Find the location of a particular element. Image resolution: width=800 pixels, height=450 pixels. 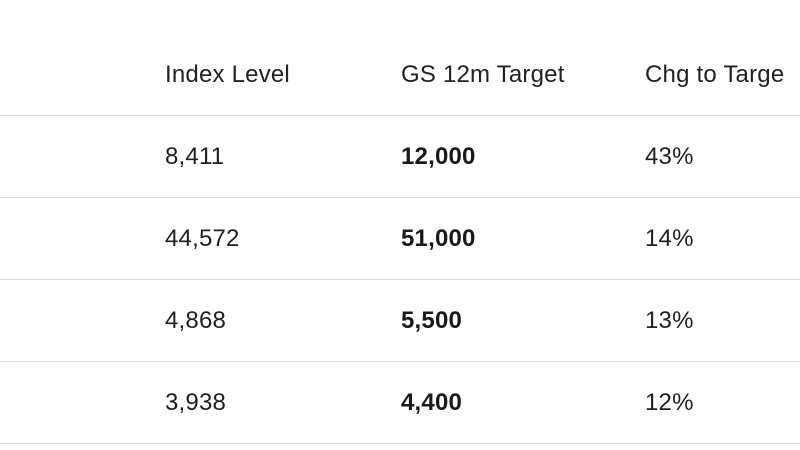

index-level-value: 4,868 is located at coordinates (196, 320).